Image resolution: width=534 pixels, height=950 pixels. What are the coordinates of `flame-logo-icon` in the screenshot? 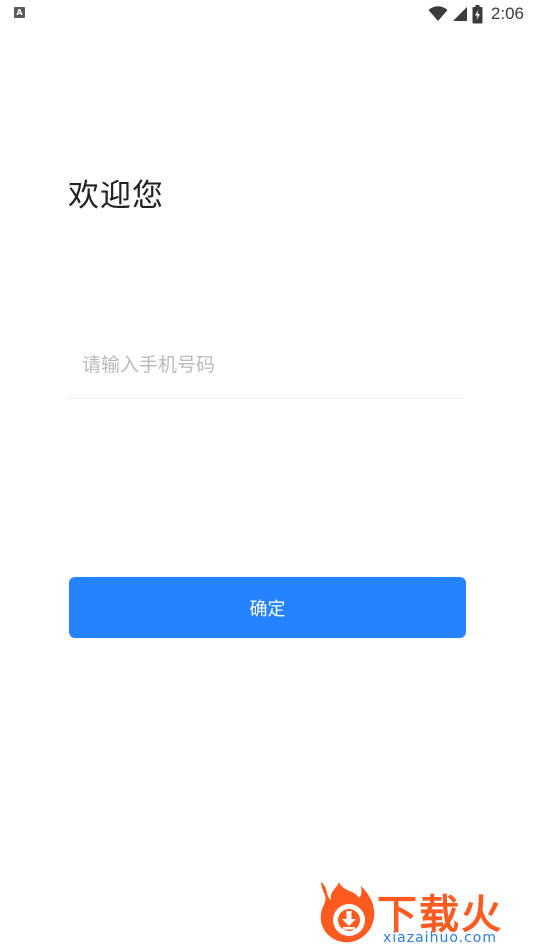 It's located at (347, 912).